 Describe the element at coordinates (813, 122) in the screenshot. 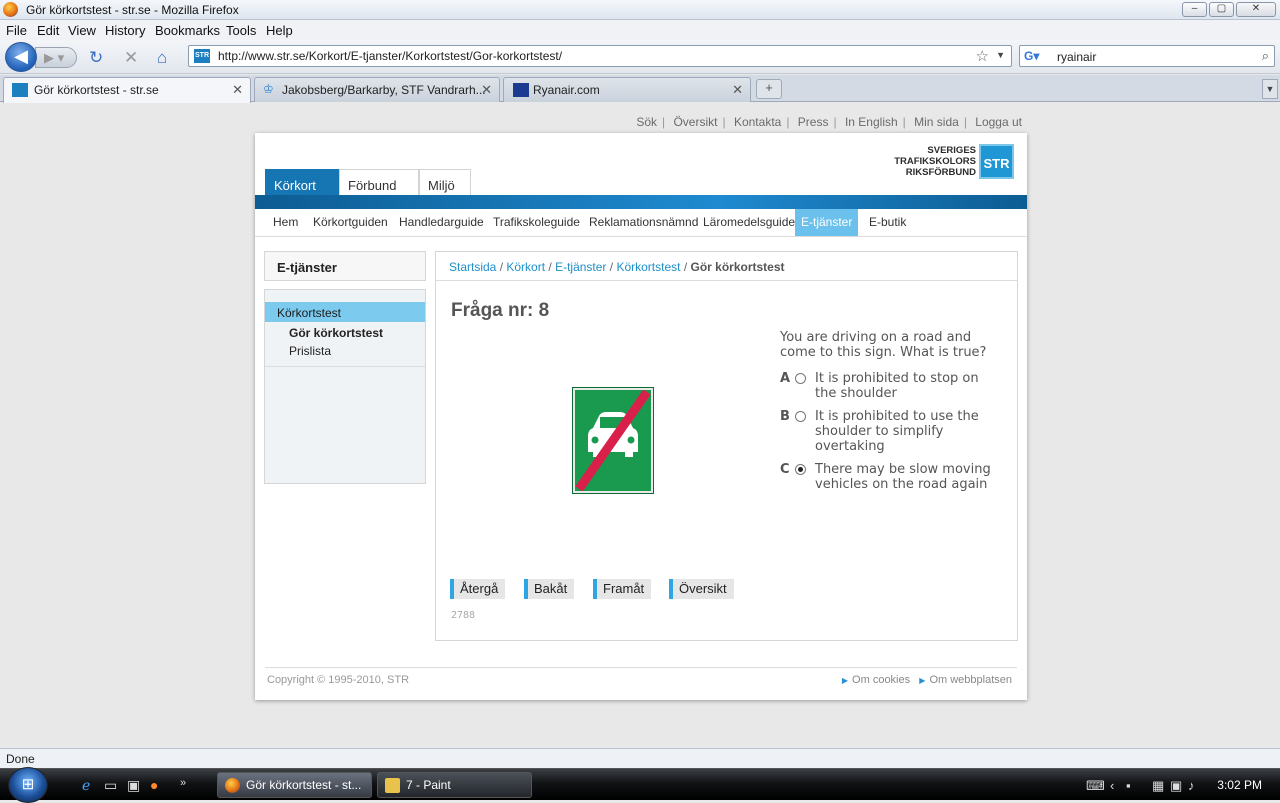

I see `link-press: Press` at that location.